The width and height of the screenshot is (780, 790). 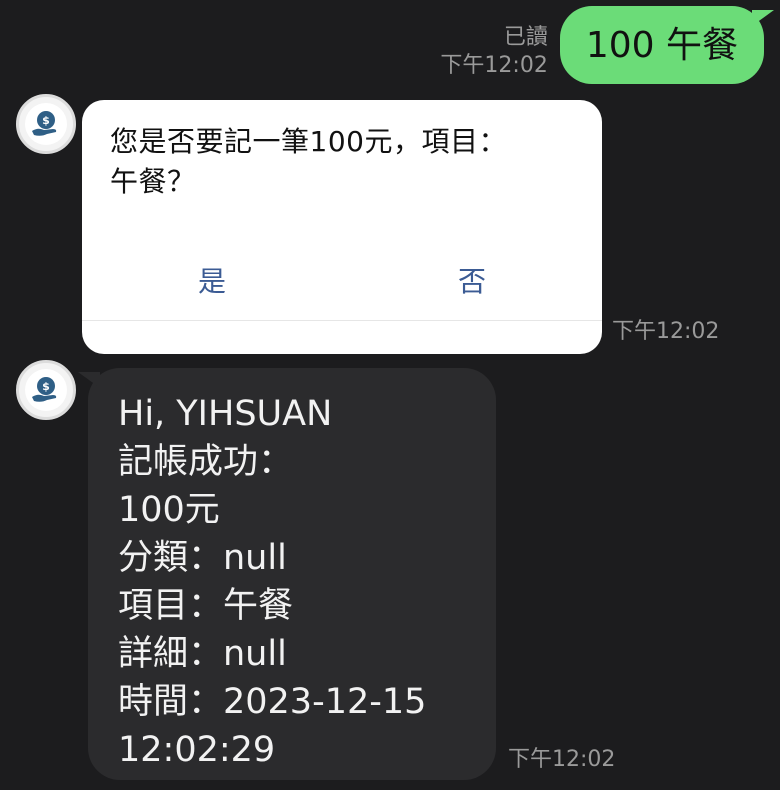 What do you see at coordinates (494, 65) in the screenshot?
I see `outgoing-timestamp: 下午12:02` at bounding box center [494, 65].